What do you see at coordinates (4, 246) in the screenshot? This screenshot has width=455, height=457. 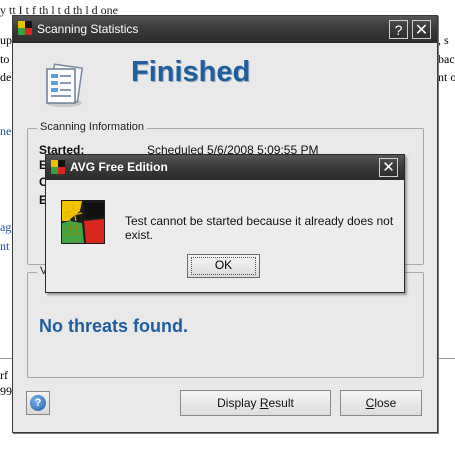 I see `background-link-fragment: nt` at bounding box center [4, 246].